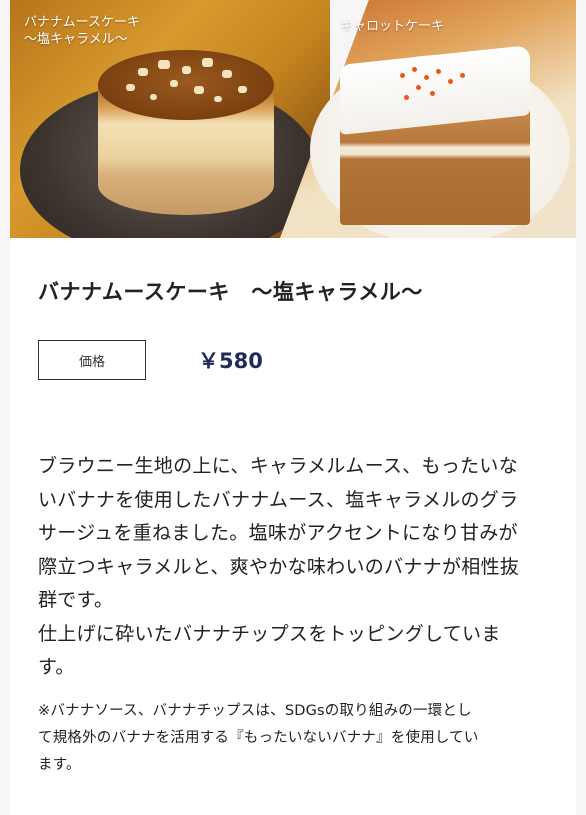  What do you see at coordinates (278, 499) in the screenshot?
I see `description-line: いバナナを使用したバナナムース、塩キャラメルのグラ` at bounding box center [278, 499].